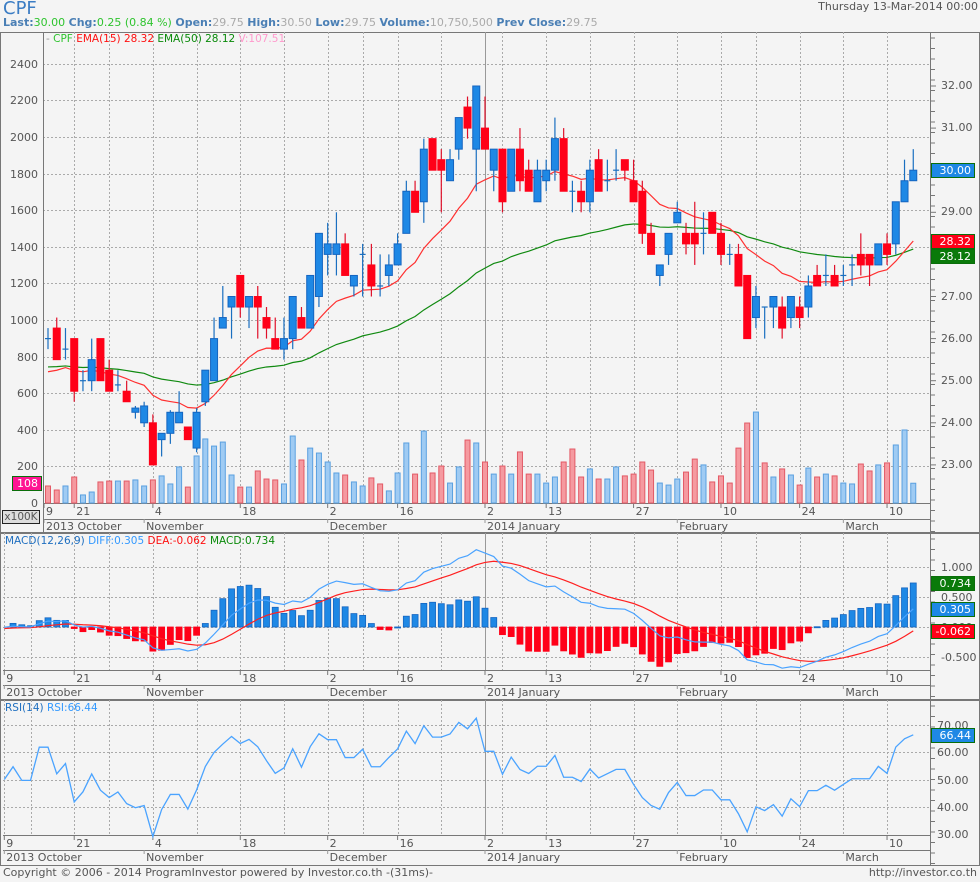  What do you see at coordinates (177, 541) in the screenshot?
I see `macd-legend-dea: DEA:-0.062` at bounding box center [177, 541].